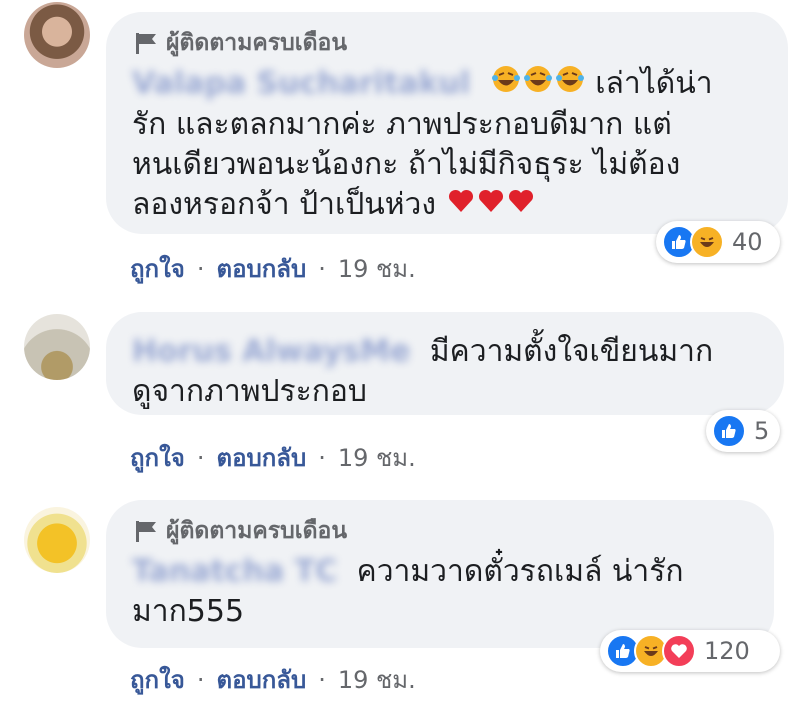 This screenshot has width=800, height=707. What do you see at coordinates (747, 242) in the screenshot?
I see `reaction-count: 40` at bounding box center [747, 242].